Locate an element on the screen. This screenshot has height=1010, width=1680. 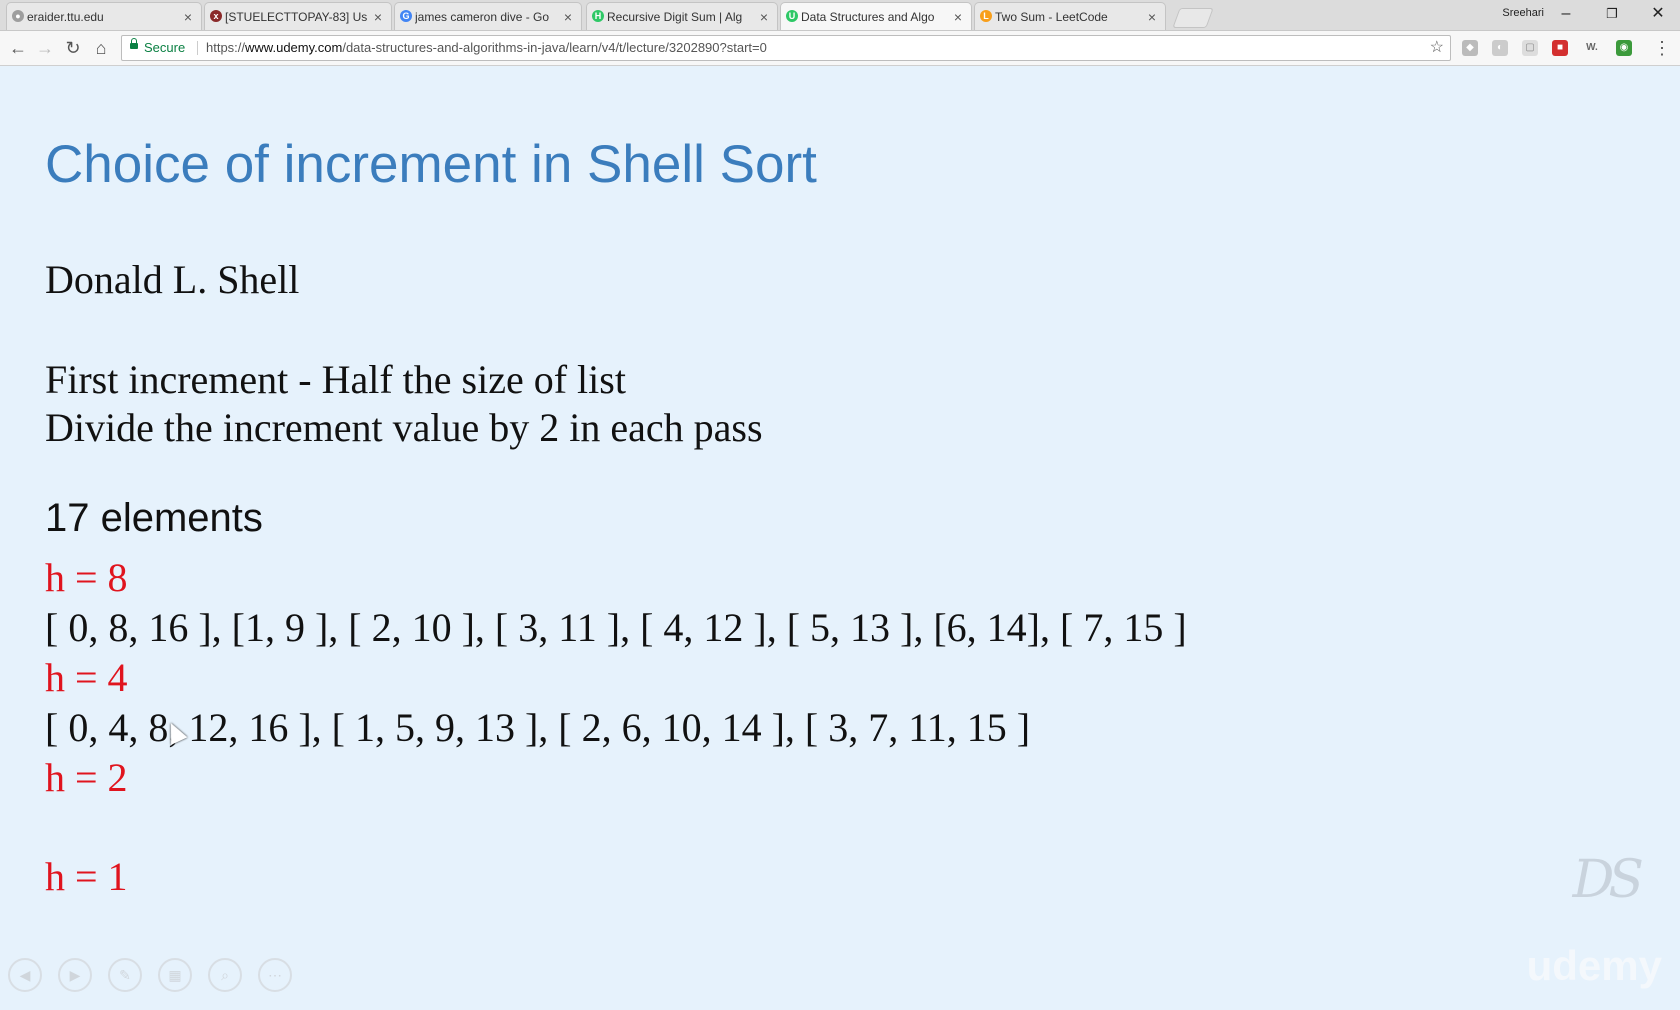
extension-icon: ◆ is located at coordinates (1470, 48).